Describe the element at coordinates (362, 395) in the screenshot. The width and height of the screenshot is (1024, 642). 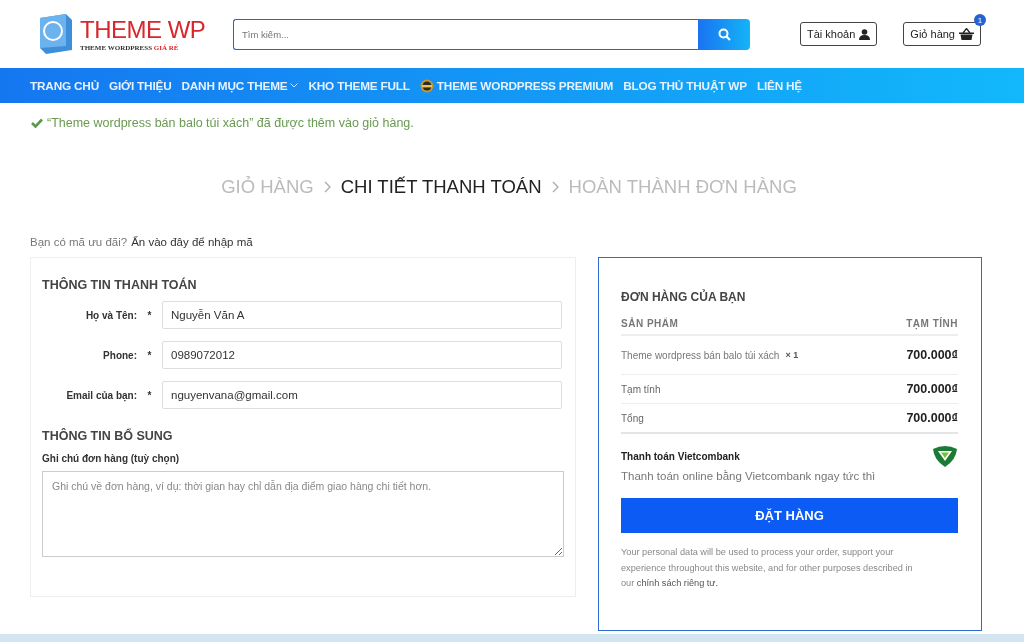
I see `input-field: nguyenvana@gmail.com` at that location.